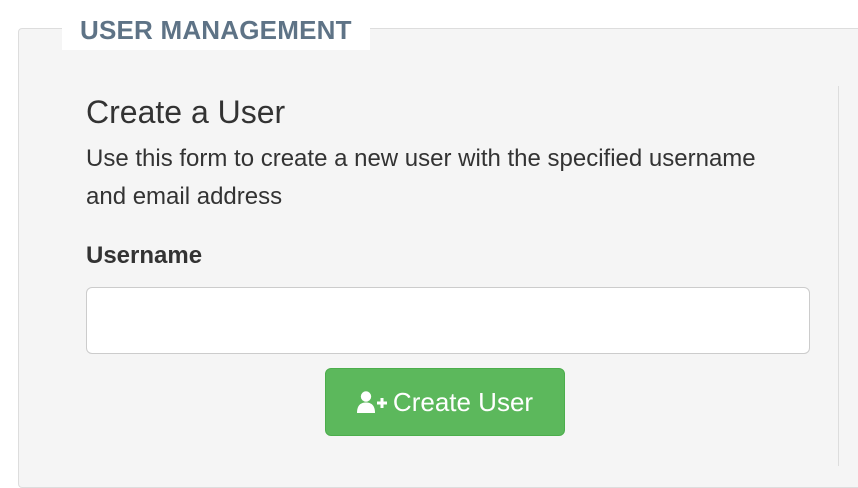 The image size is (858, 488). Describe the element at coordinates (838, 276) in the screenshot. I see `panel-divider` at that location.